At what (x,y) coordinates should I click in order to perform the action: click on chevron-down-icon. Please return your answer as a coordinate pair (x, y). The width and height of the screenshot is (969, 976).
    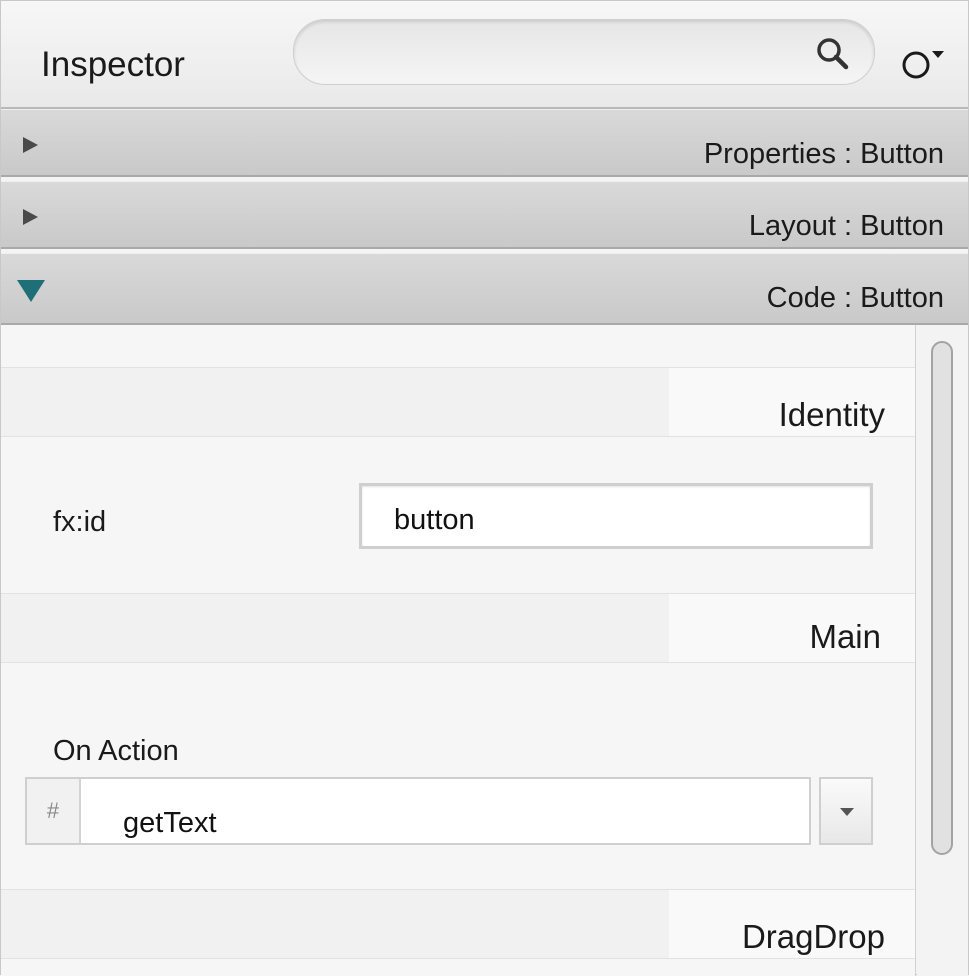
    Looking at the image, I should click on (847, 812).